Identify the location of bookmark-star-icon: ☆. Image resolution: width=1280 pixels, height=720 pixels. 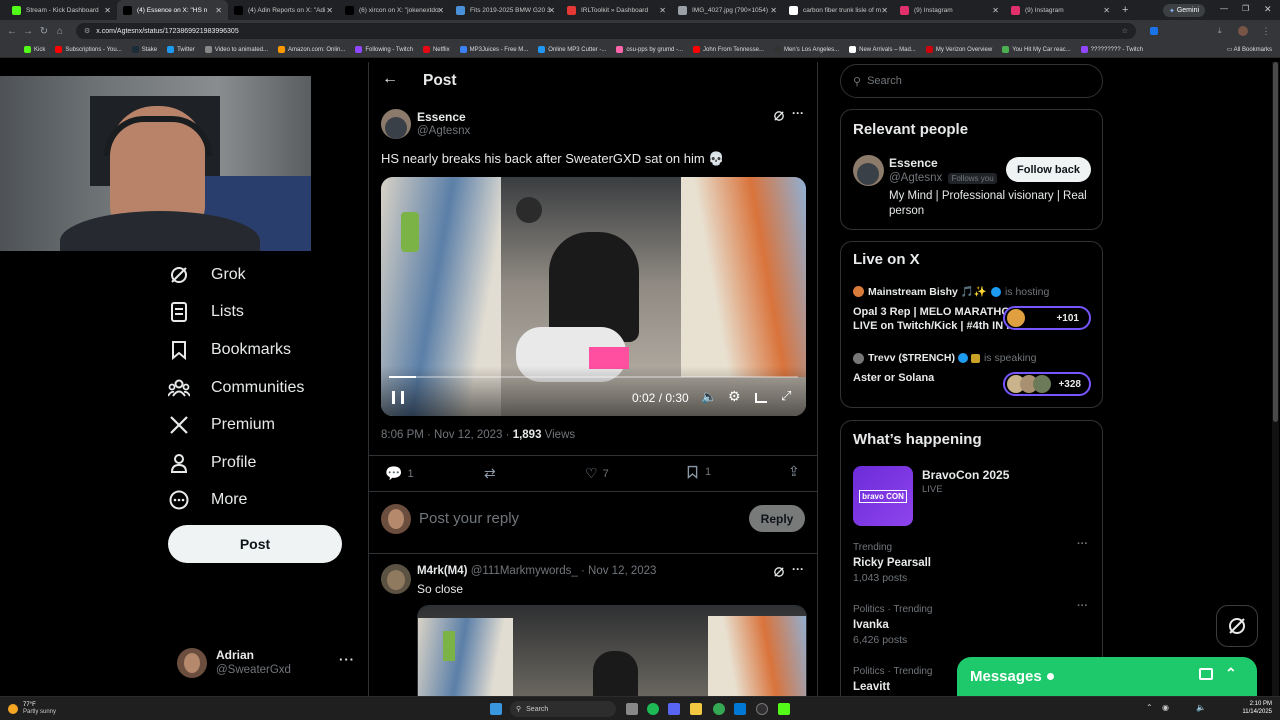
(1125, 31).